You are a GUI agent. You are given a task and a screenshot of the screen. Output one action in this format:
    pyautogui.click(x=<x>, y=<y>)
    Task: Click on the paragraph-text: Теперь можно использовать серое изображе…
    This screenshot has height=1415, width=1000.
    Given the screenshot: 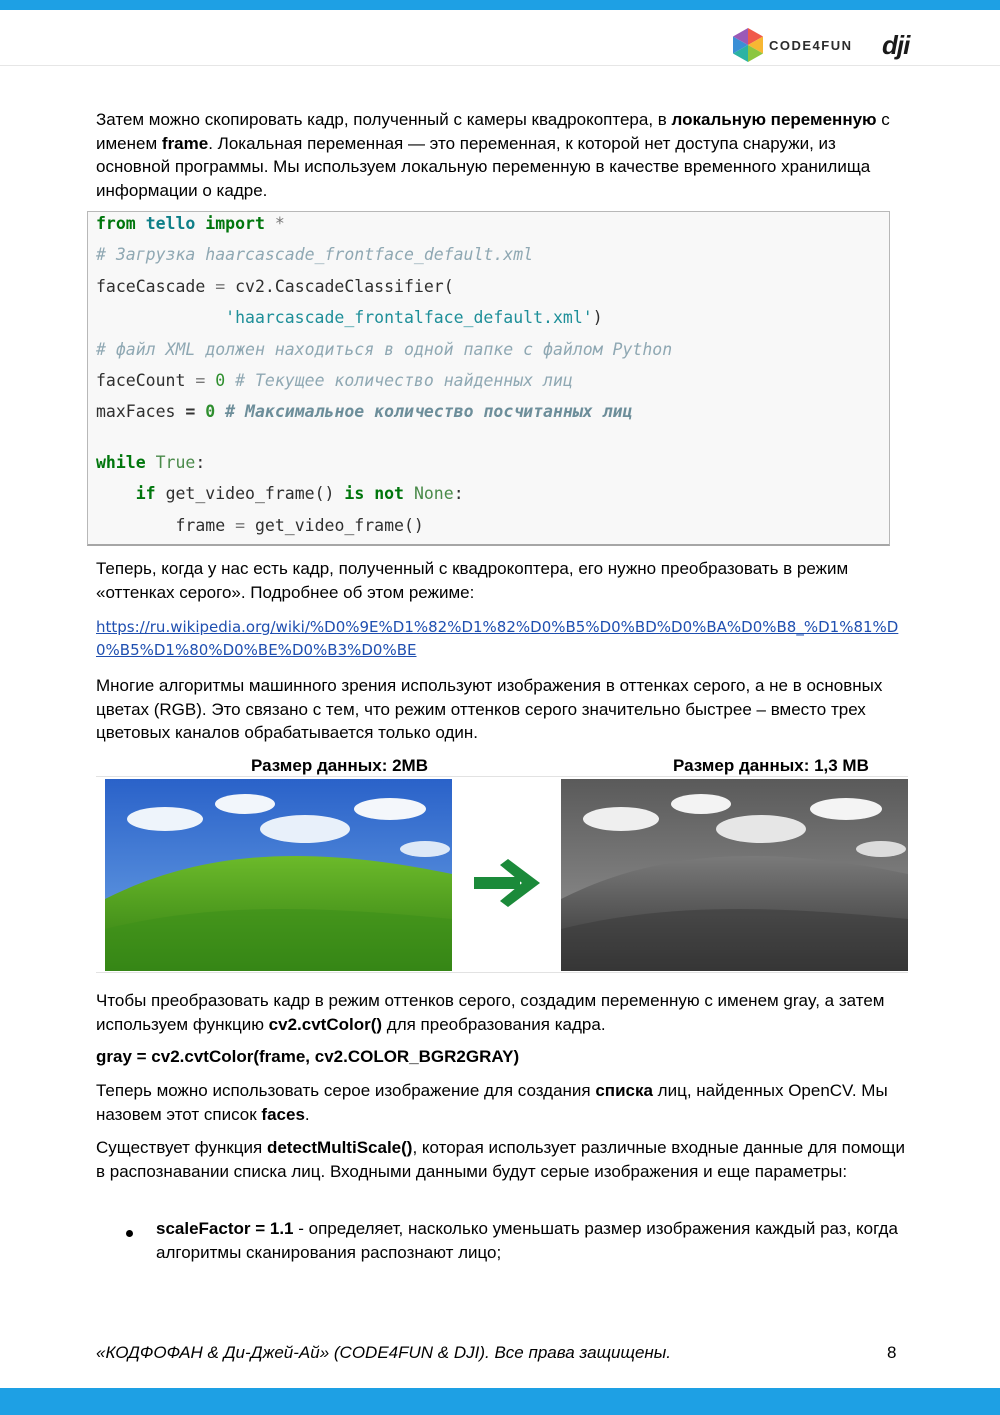 What is the action you would take?
    pyautogui.click(x=346, y=1090)
    